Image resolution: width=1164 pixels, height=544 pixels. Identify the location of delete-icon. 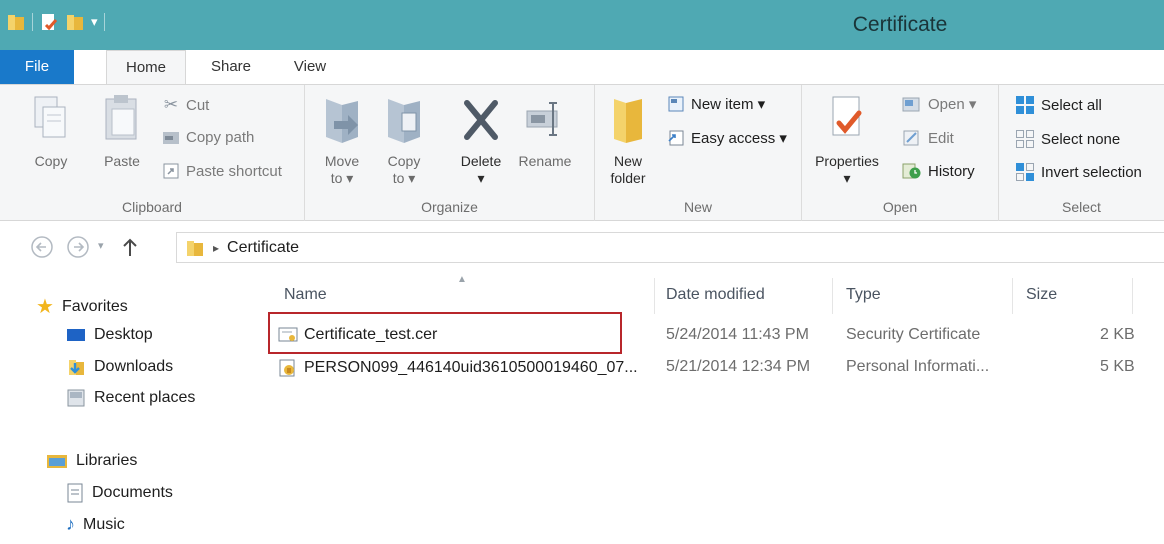
(481, 120).